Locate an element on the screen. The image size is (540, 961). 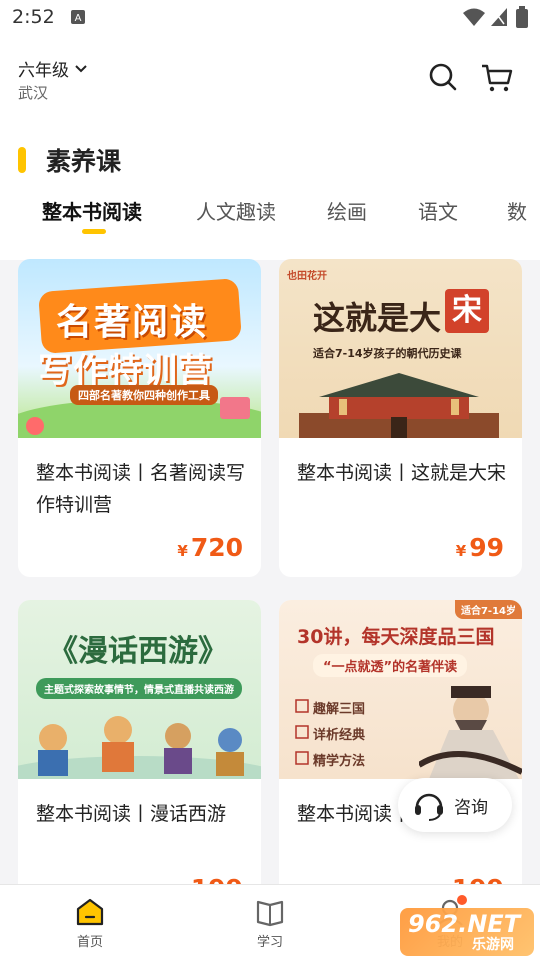
consult-button: 咨询 is located at coordinates (455, 805).